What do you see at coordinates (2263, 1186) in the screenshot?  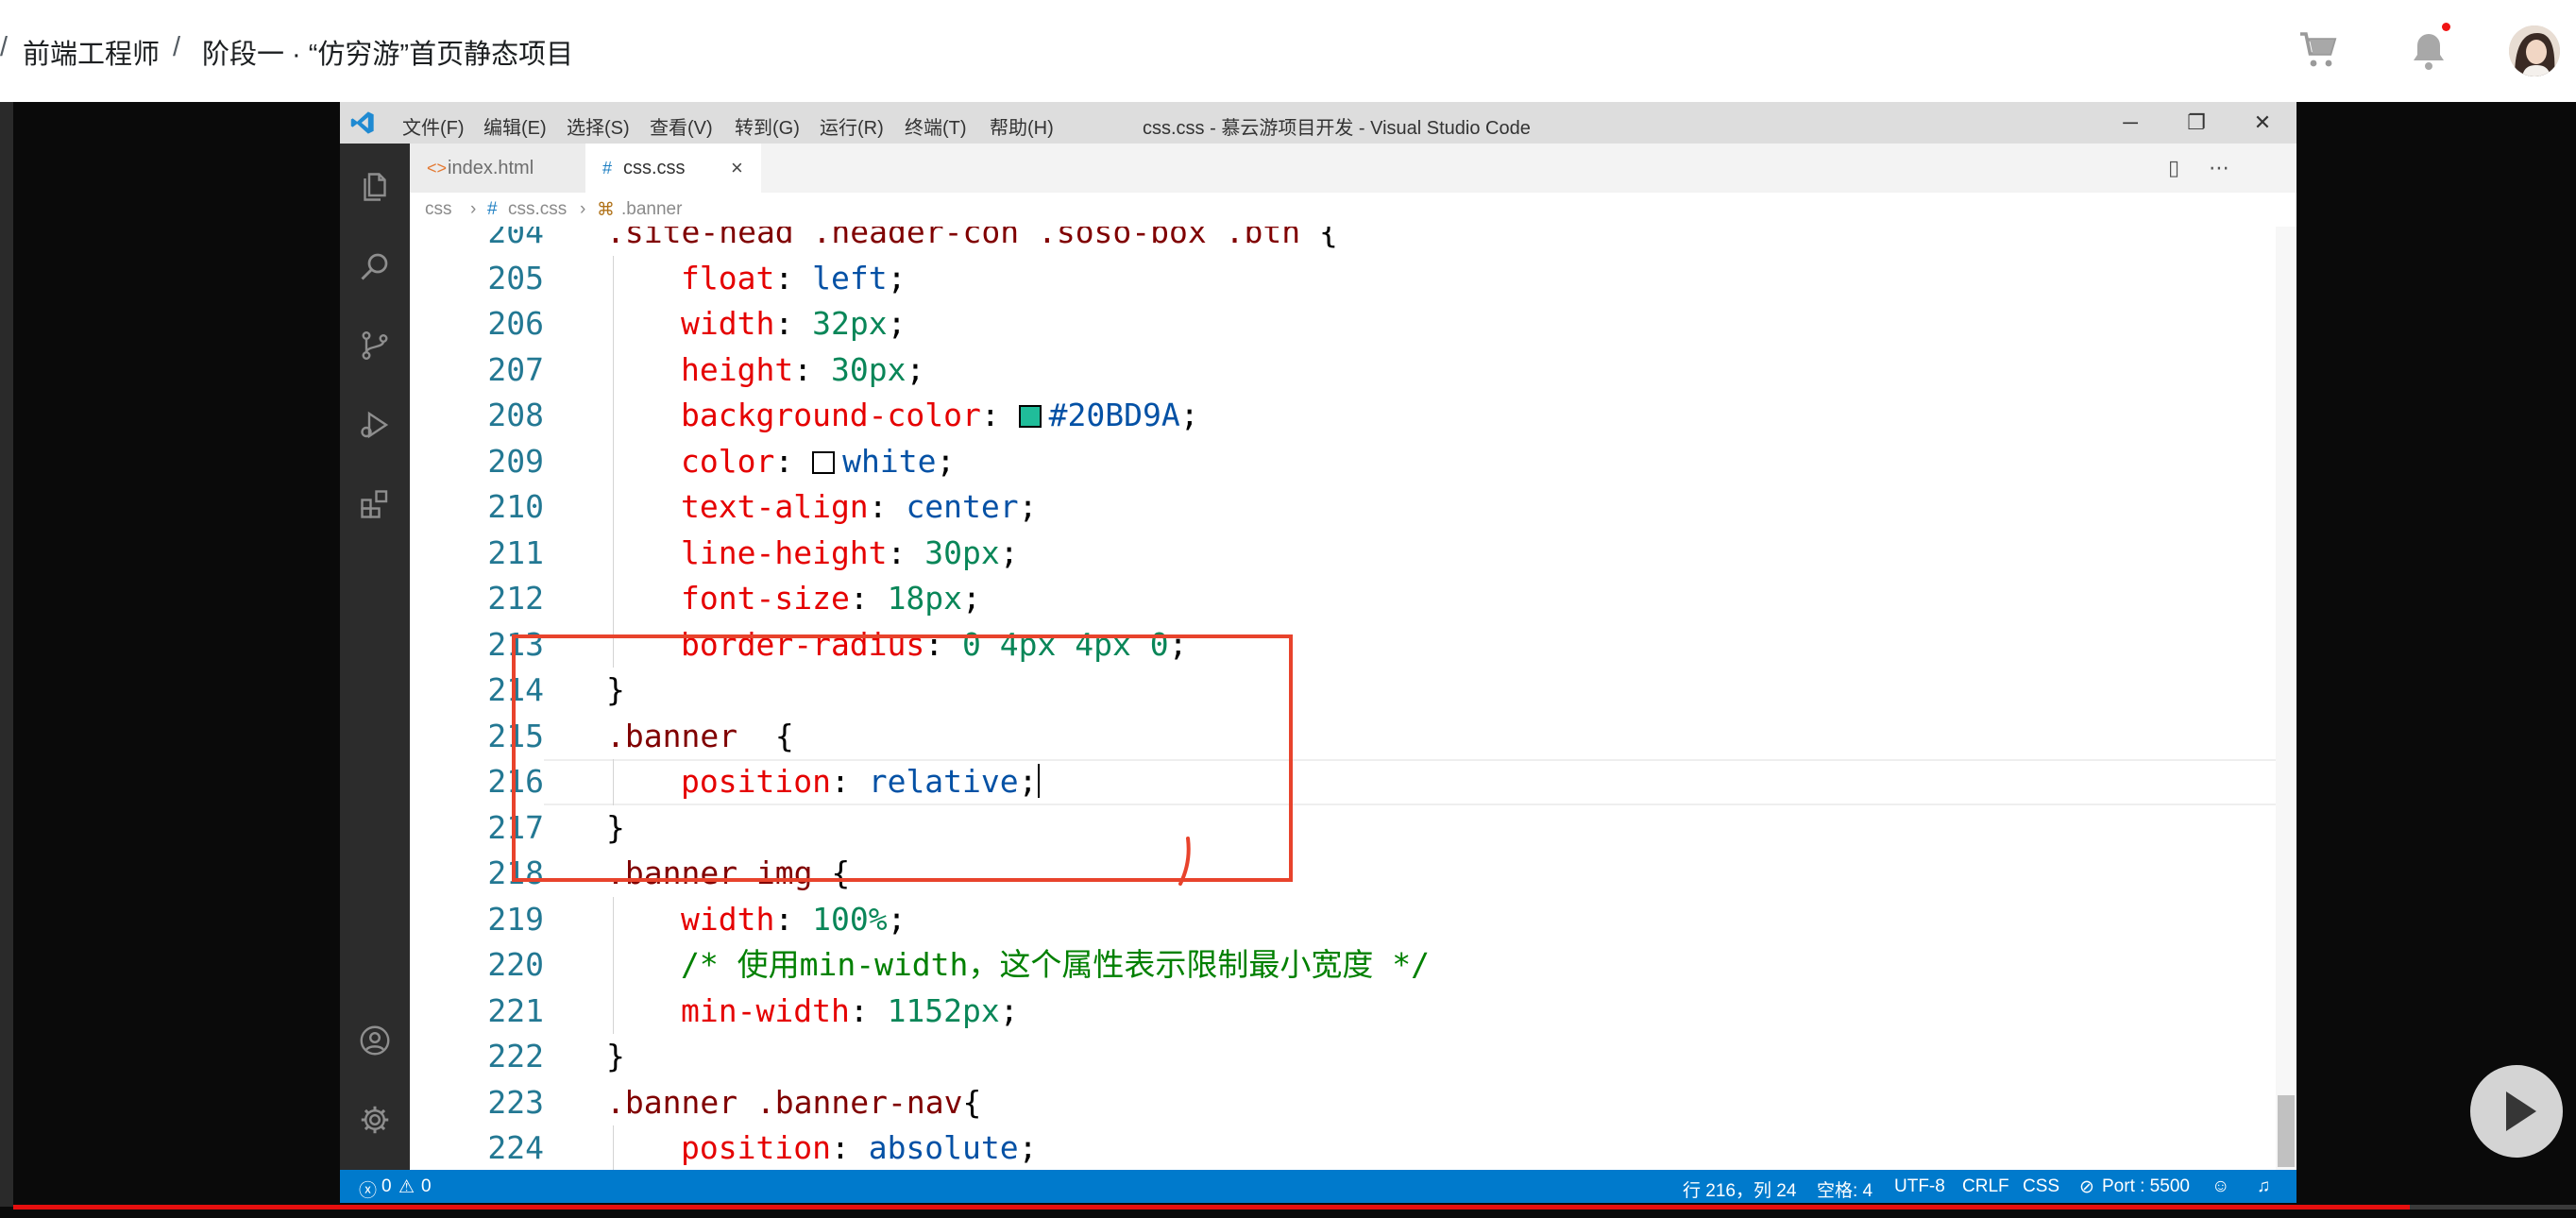 I see `notifications-bell-icon: ♫` at bounding box center [2263, 1186].